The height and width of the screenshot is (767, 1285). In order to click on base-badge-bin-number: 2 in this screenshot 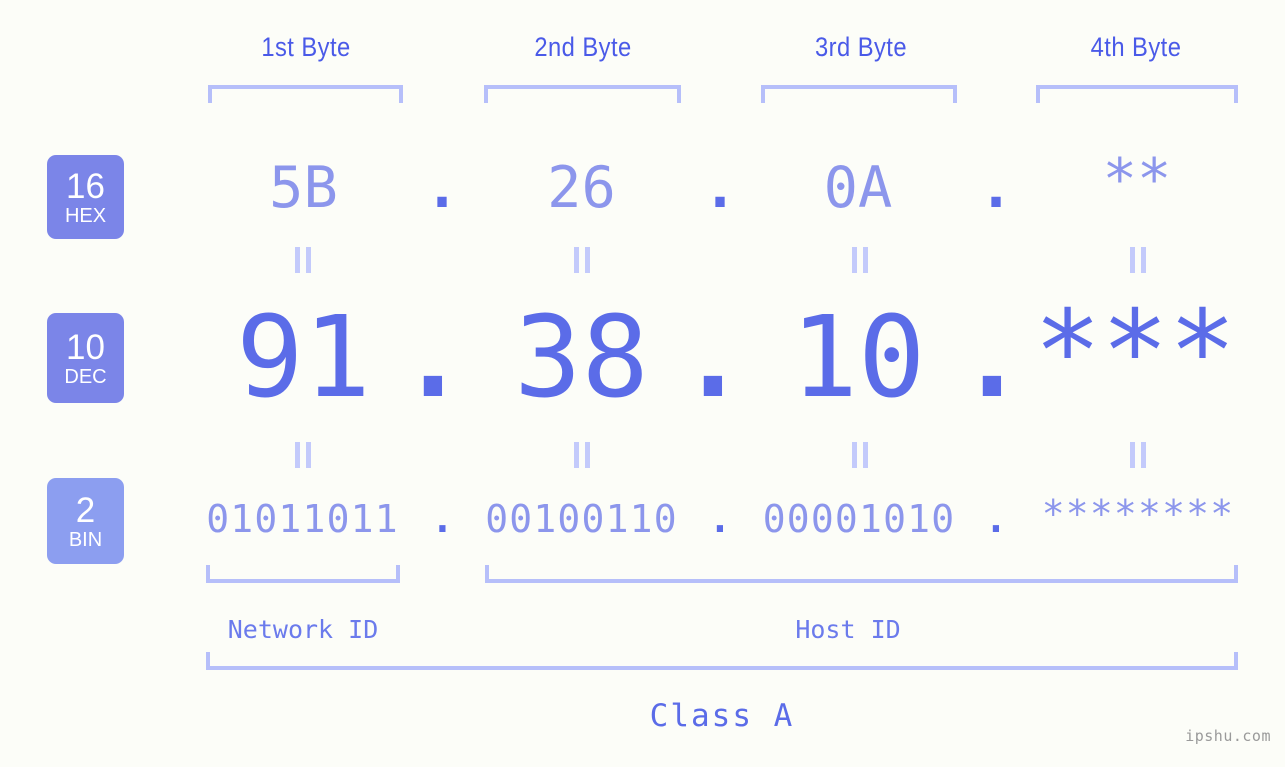, I will do `click(85, 510)`.